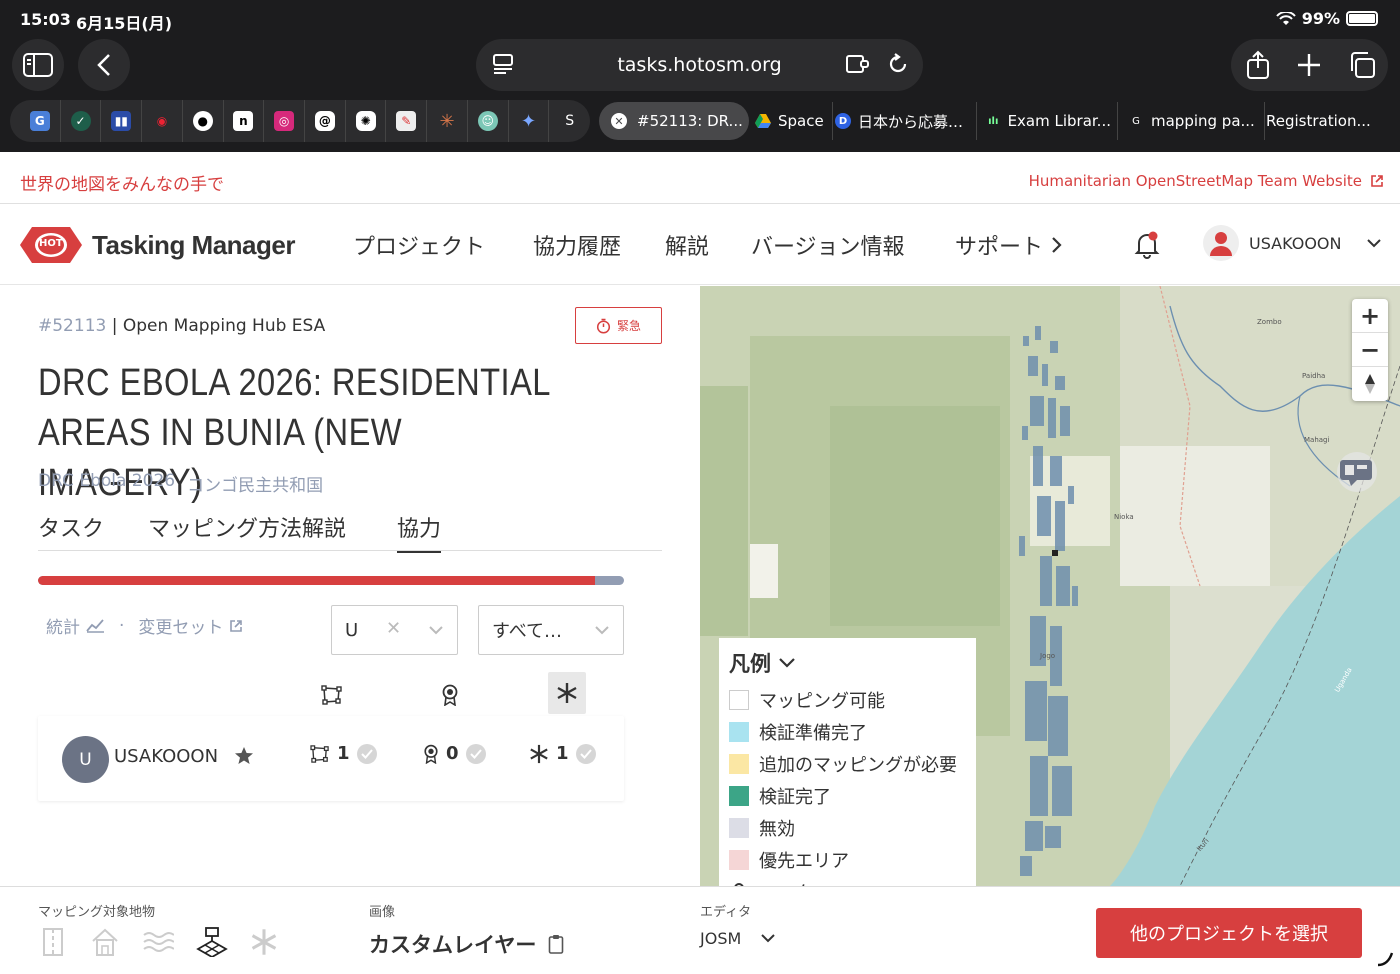  What do you see at coordinates (1374, 242) in the screenshot?
I see `chevron-down-icon` at bounding box center [1374, 242].